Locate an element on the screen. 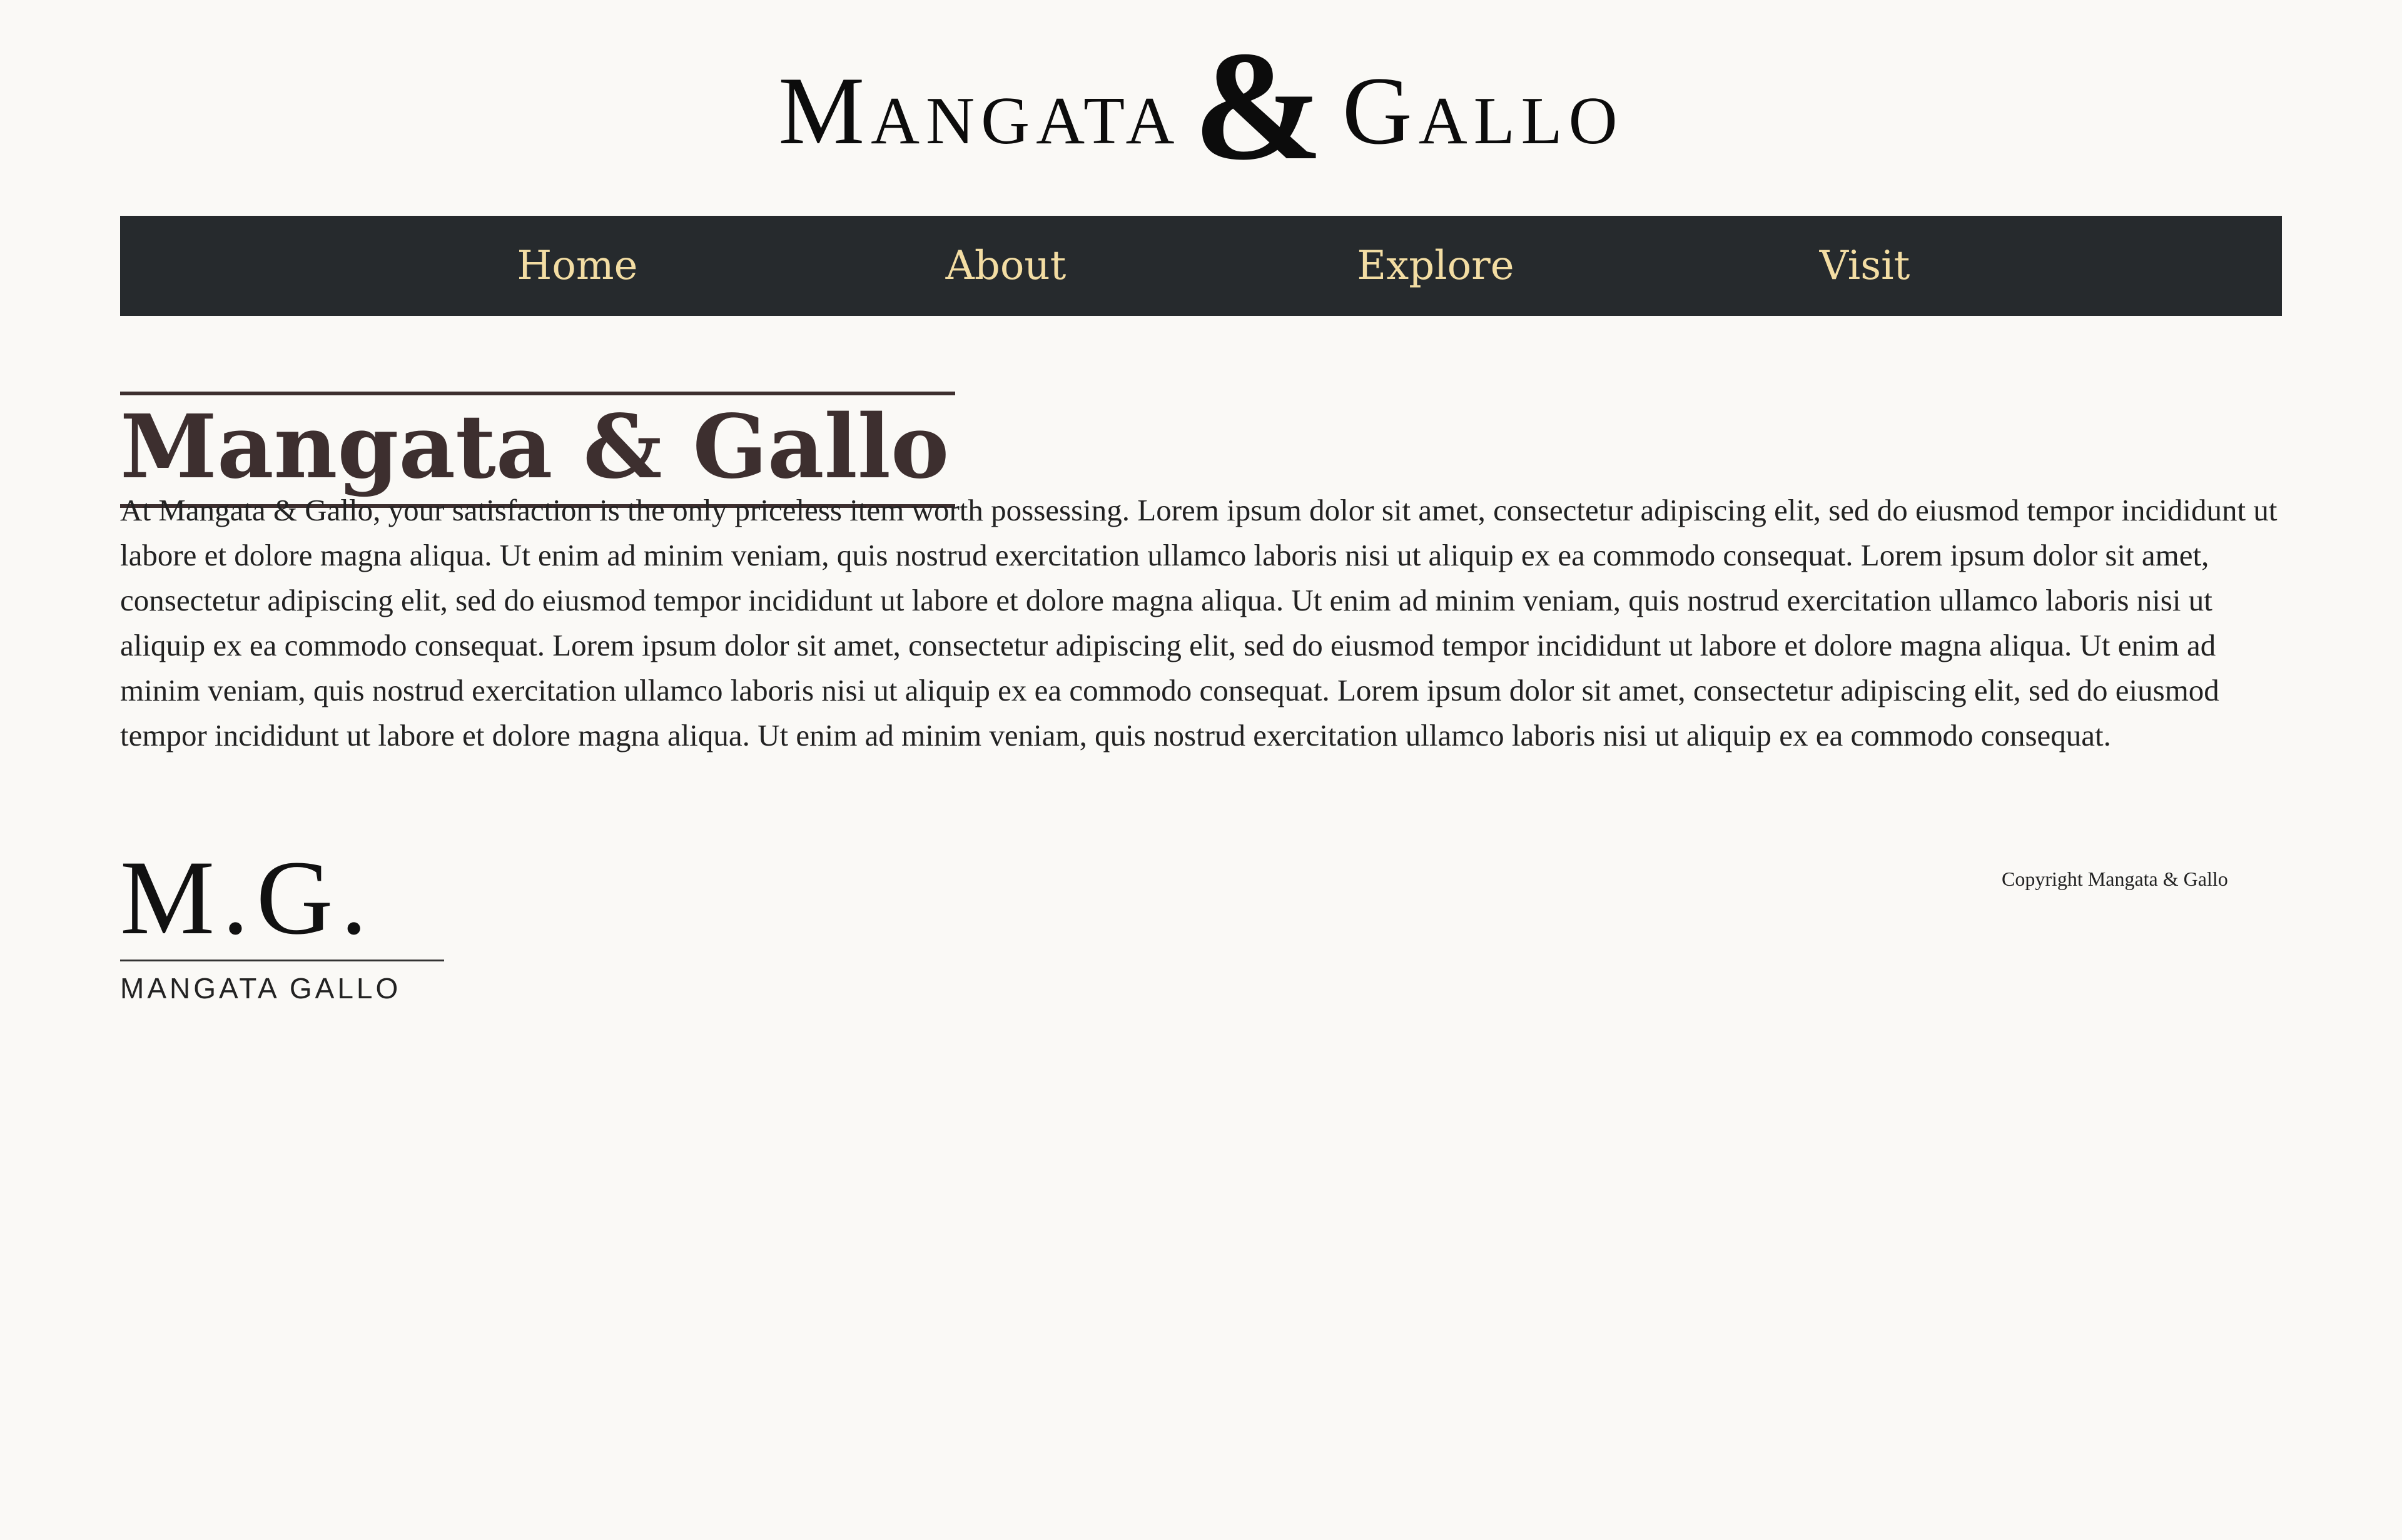  logo-word-angata: ANGATA is located at coordinates (1026, 121).